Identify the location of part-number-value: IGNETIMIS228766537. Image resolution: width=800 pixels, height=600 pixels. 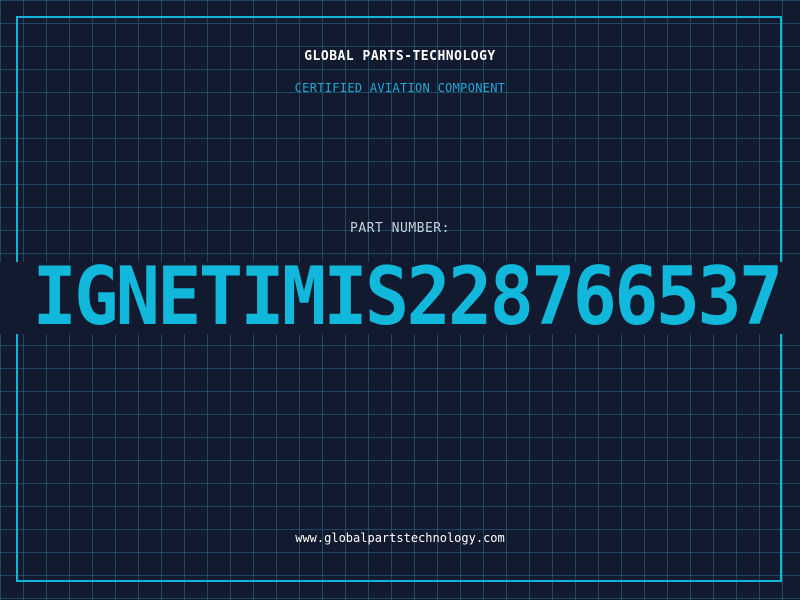
(408, 297).